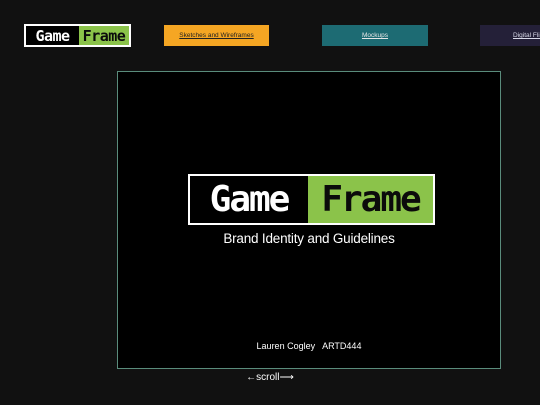 Image resolution: width=540 pixels, height=405 pixels. I want to click on logo-word-game: Game, so click(52, 35).